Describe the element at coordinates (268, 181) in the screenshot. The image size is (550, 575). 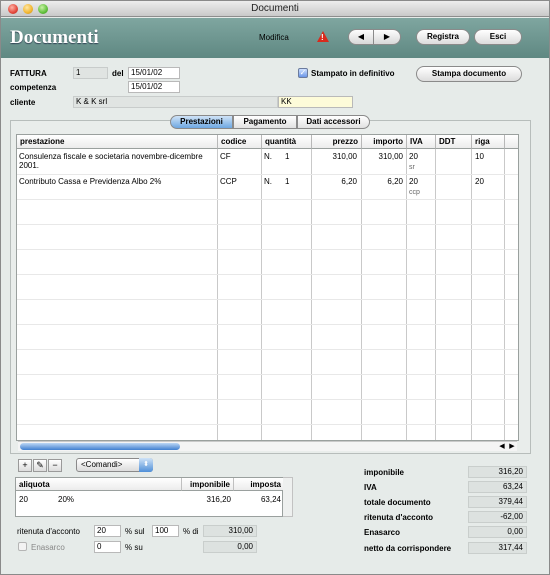
I see `row2-unit: N.` at that location.